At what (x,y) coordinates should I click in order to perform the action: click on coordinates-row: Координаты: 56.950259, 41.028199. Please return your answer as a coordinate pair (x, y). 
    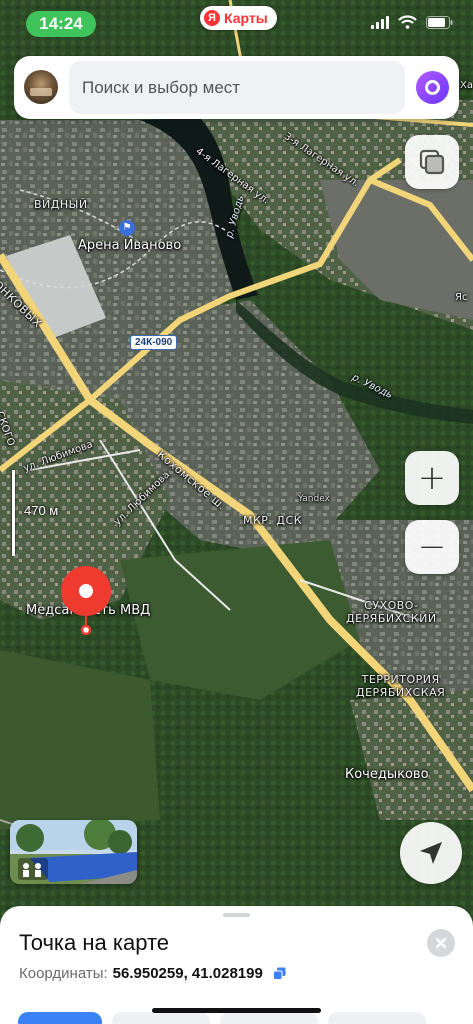
    Looking at the image, I should click on (152, 973).